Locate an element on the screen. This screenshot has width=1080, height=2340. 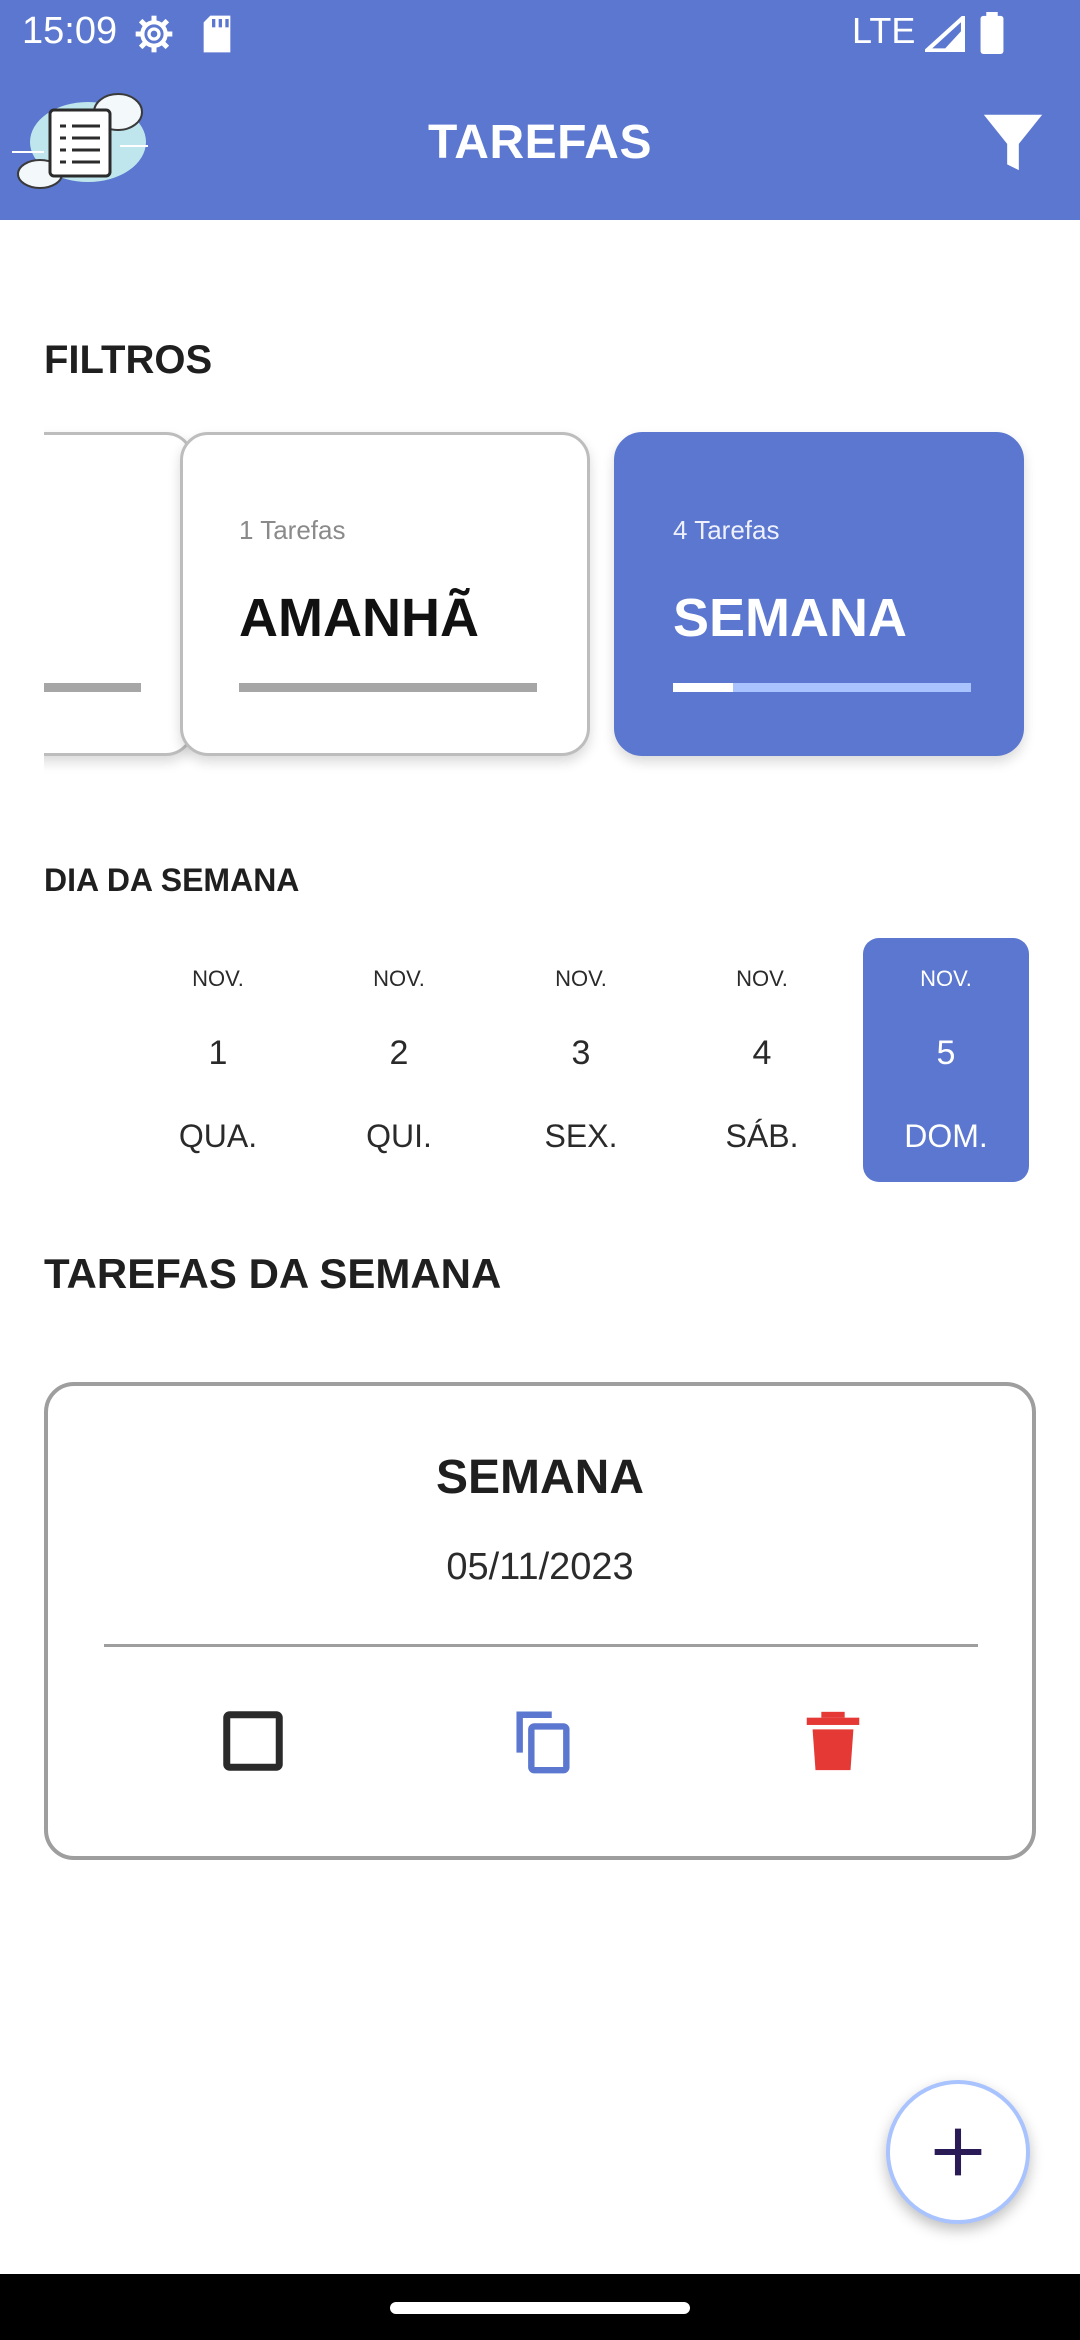
status-bar: 15:09 LTE is located at coordinates (540, 33).